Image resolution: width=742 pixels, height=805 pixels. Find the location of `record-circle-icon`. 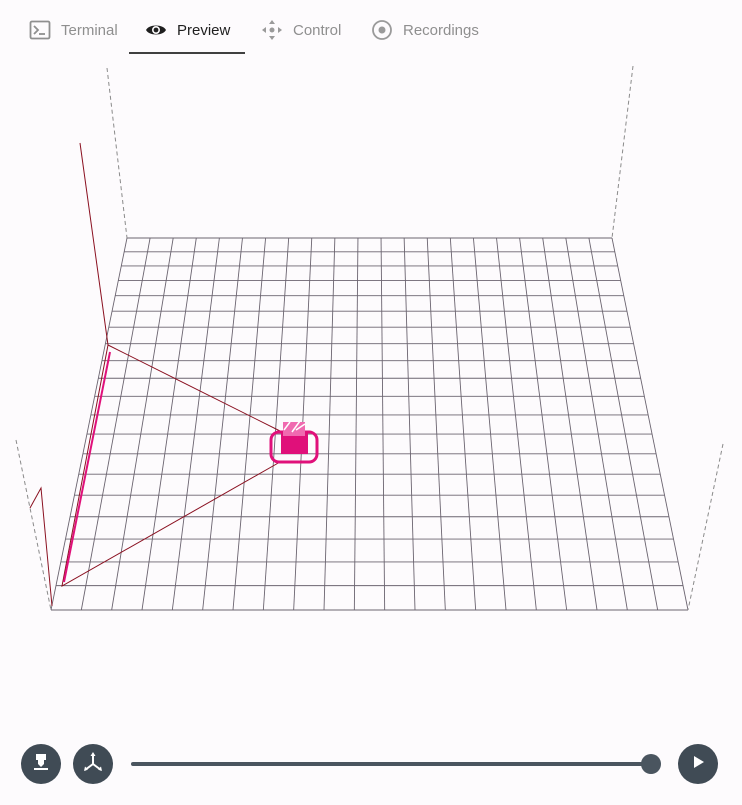

record-circle-icon is located at coordinates (382, 30).